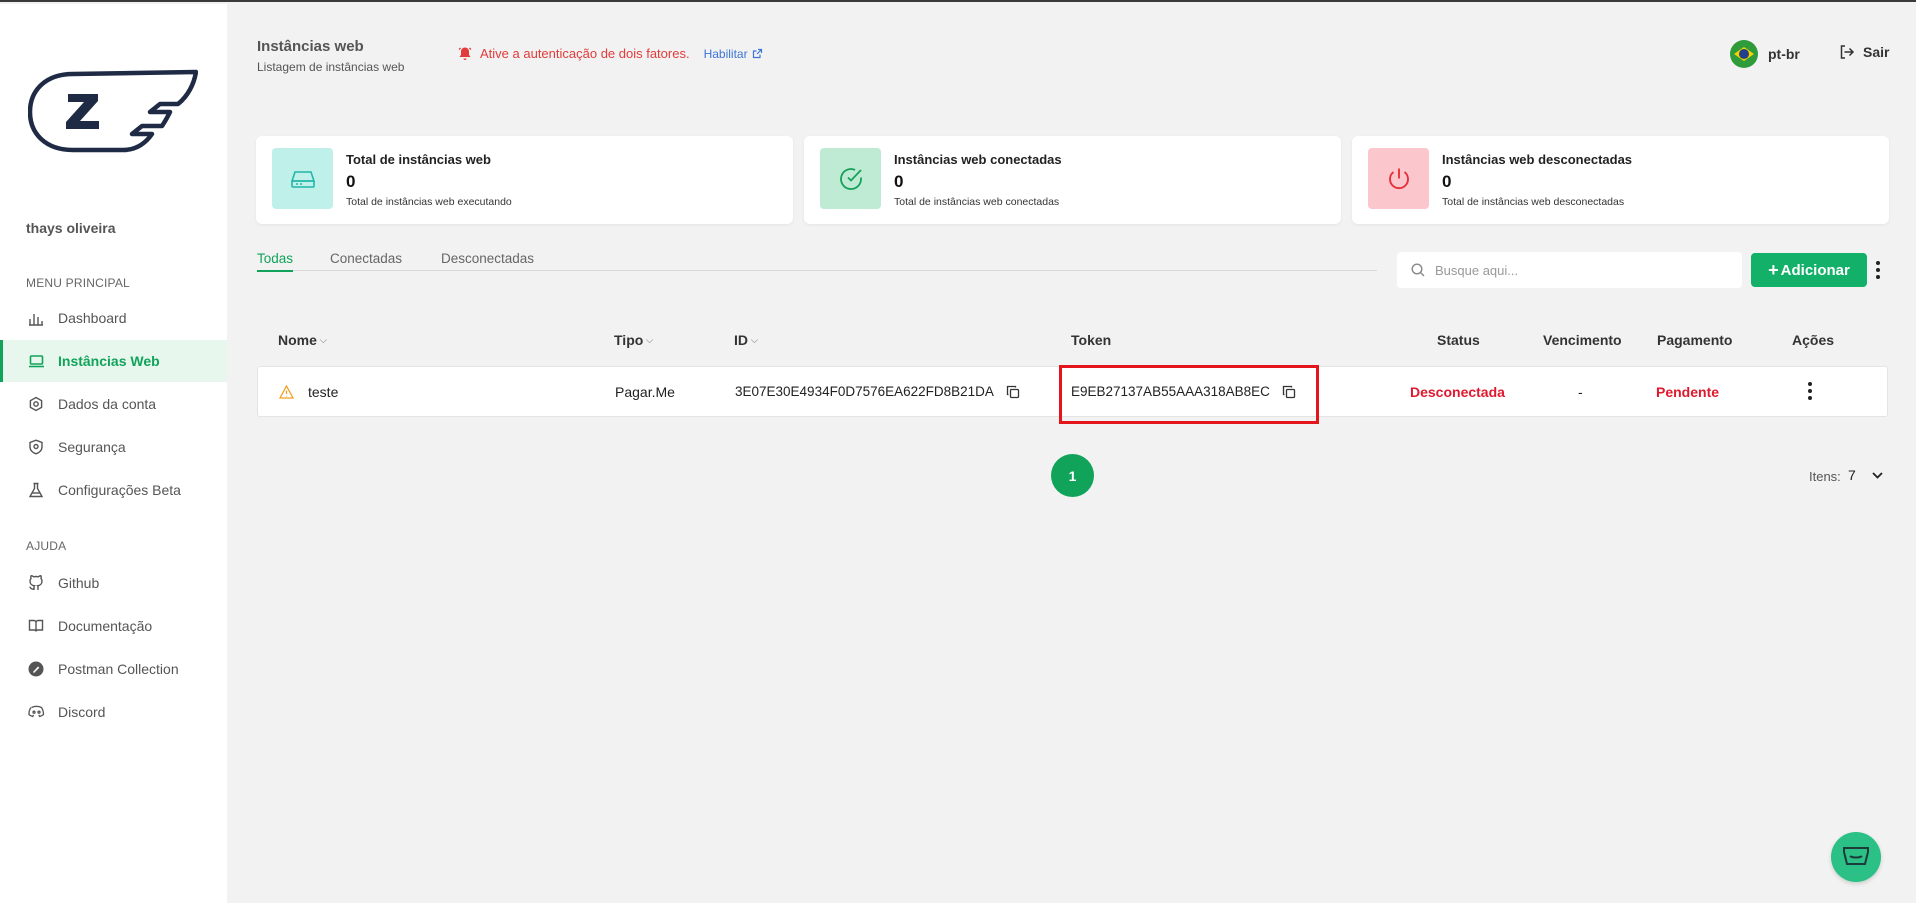 The width and height of the screenshot is (1916, 903). I want to click on card-title: Instâncias web desconectadas, so click(1537, 159).